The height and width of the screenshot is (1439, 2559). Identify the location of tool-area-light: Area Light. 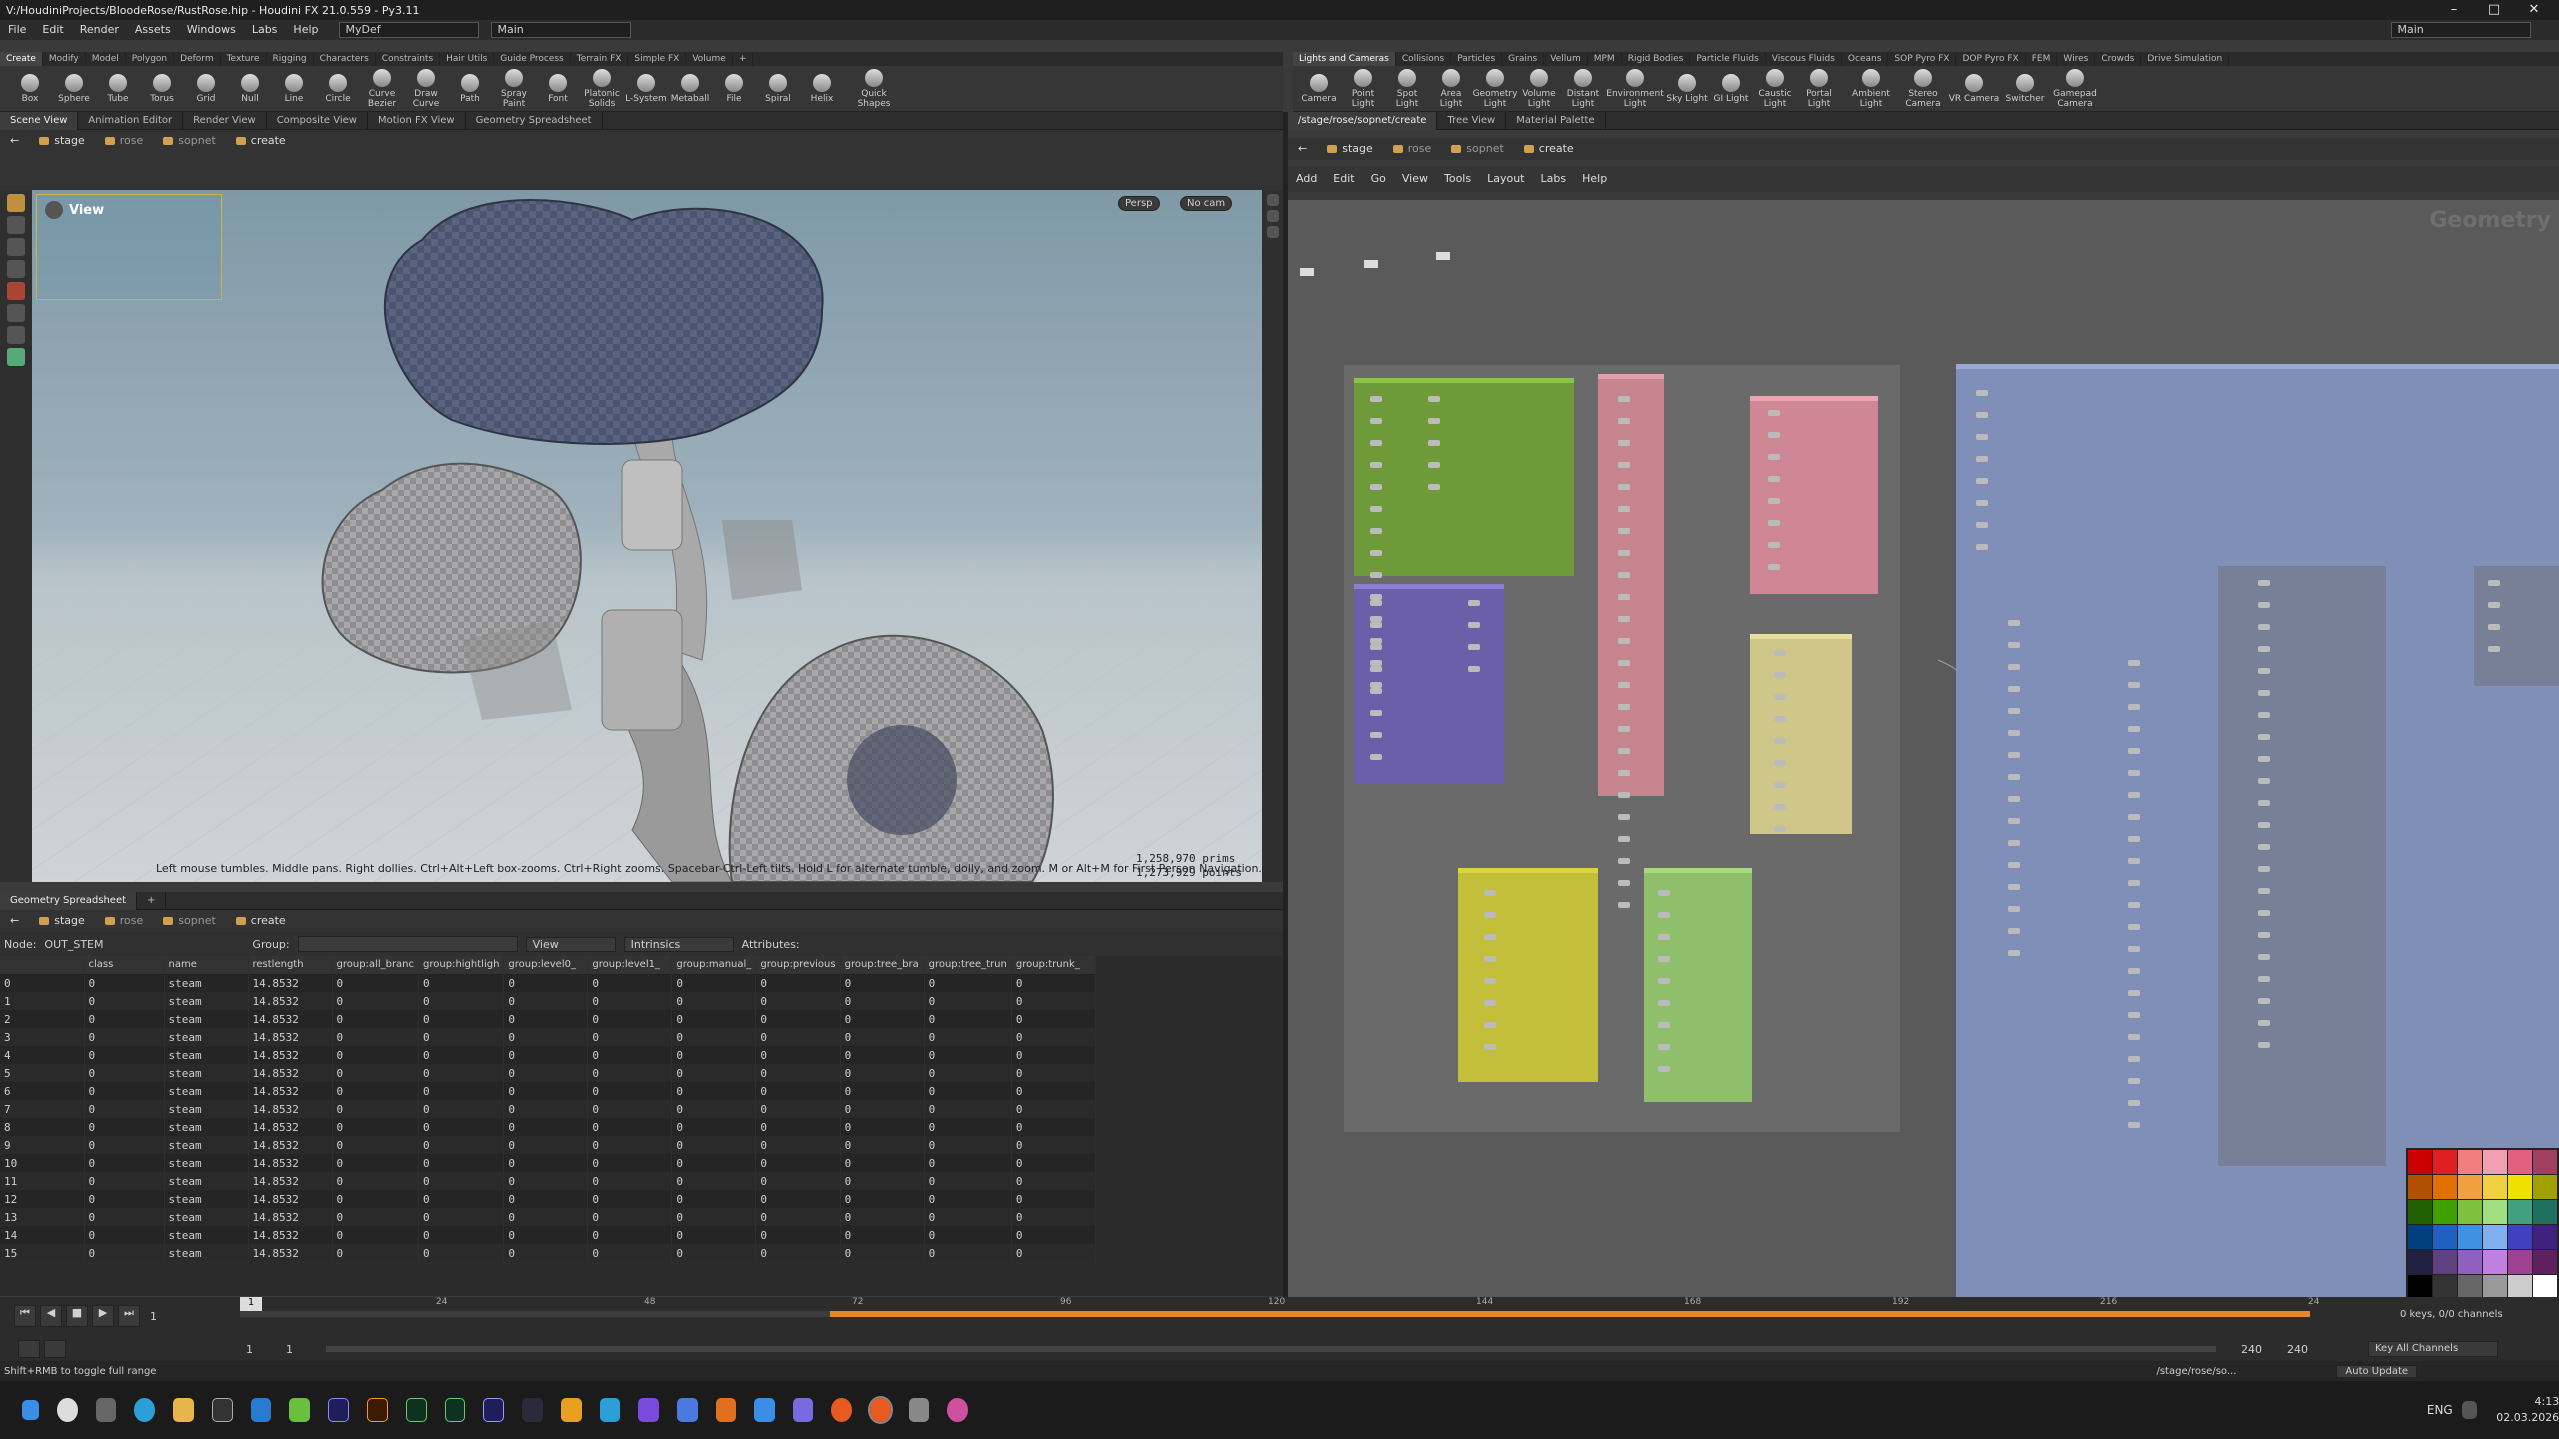
(1451, 88).